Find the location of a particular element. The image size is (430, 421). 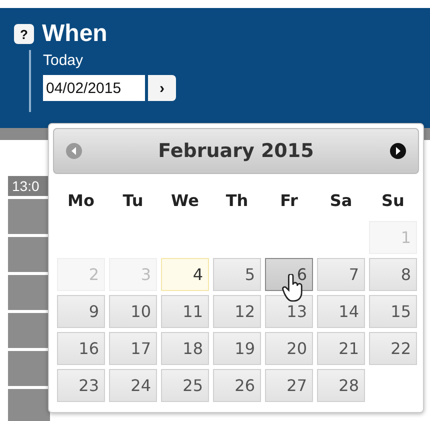

day-cell: 14 is located at coordinates (341, 311).